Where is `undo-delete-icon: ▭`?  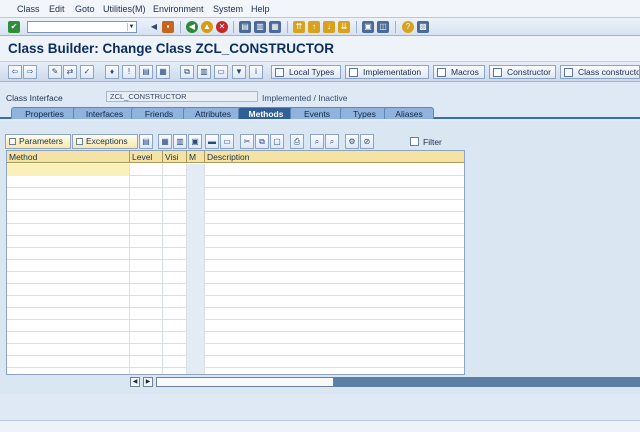
undo-delete-icon: ▭ is located at coordinates (227, 141).